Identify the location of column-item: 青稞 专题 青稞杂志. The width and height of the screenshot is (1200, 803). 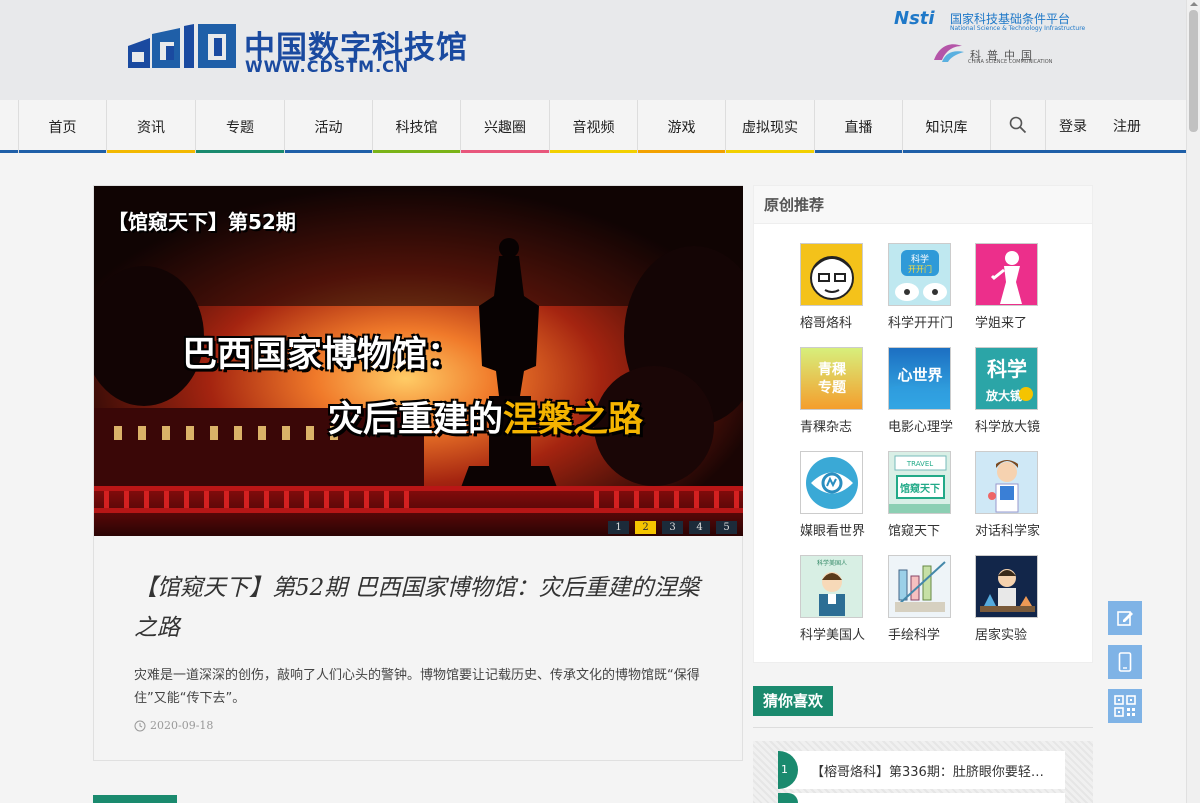
(840, 392).